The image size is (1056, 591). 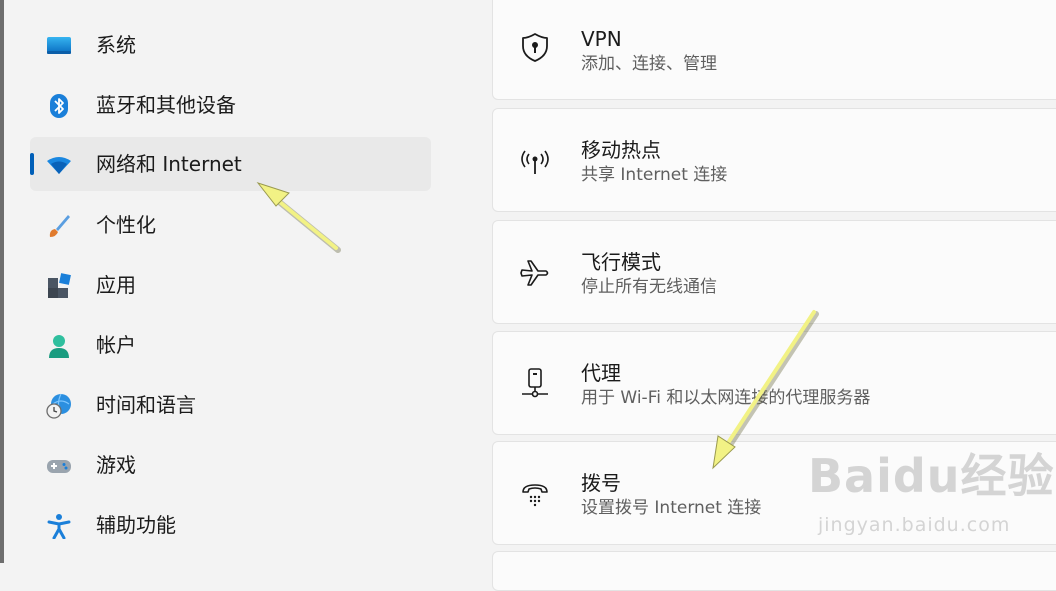 I want to click on sidebar-item-gaming: 游戏, so click(x=230, y=465).